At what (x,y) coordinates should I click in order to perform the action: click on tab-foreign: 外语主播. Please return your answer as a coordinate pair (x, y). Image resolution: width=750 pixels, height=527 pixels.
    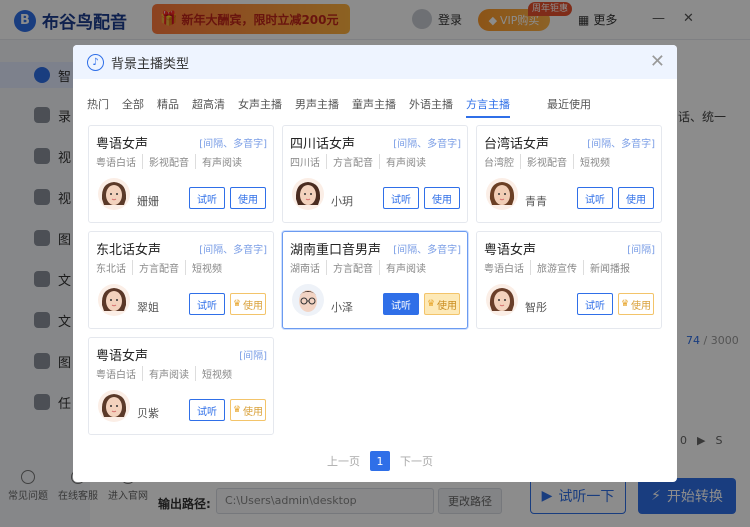
    Looking at the image, I should click on (431, 107).